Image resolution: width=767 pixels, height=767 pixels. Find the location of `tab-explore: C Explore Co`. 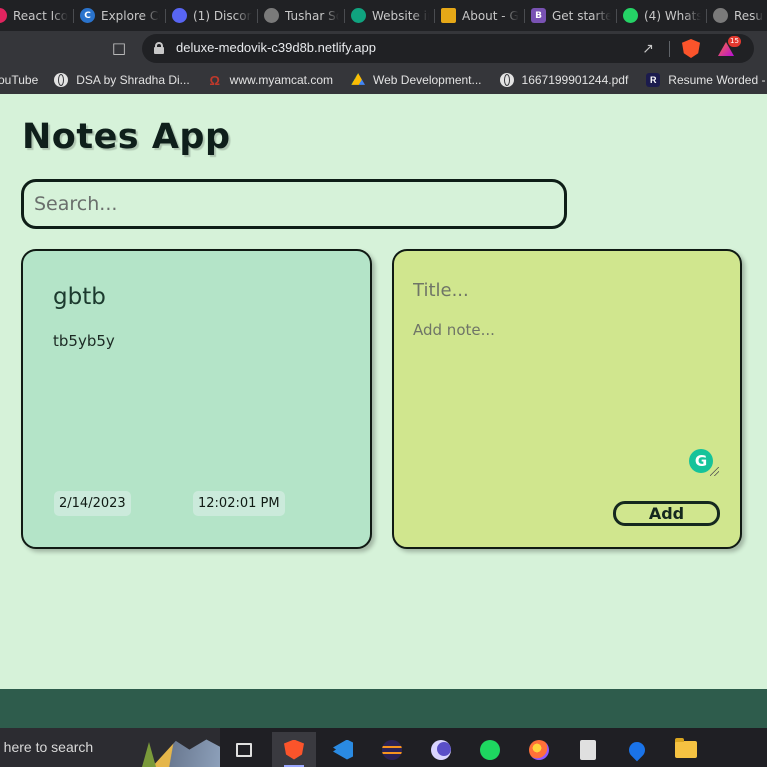

tab-explore: C Explore Co is located at coordinates (120, 15).